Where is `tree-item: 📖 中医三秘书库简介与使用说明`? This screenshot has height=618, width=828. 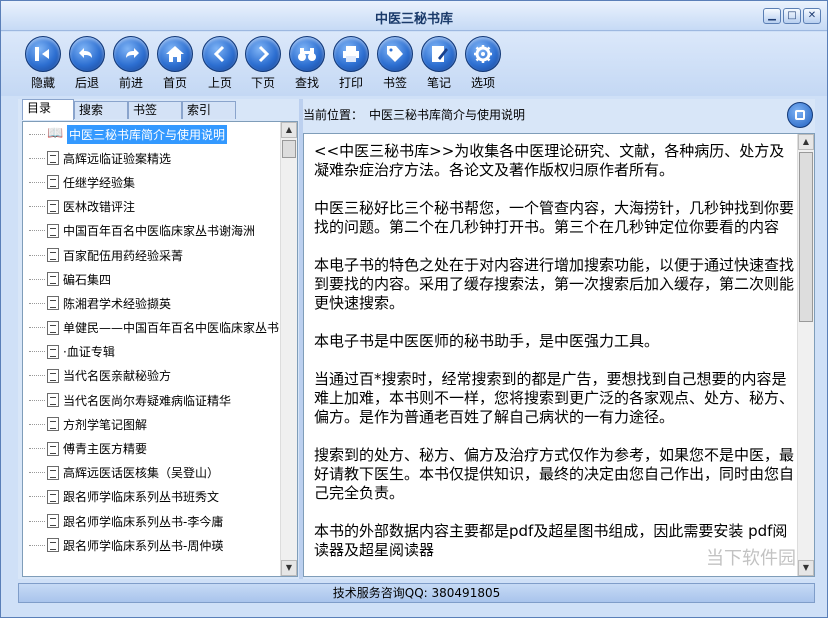 tree-item: 📖 中医三秘书库简介与使用说明 is located at coordinates (151, 134).